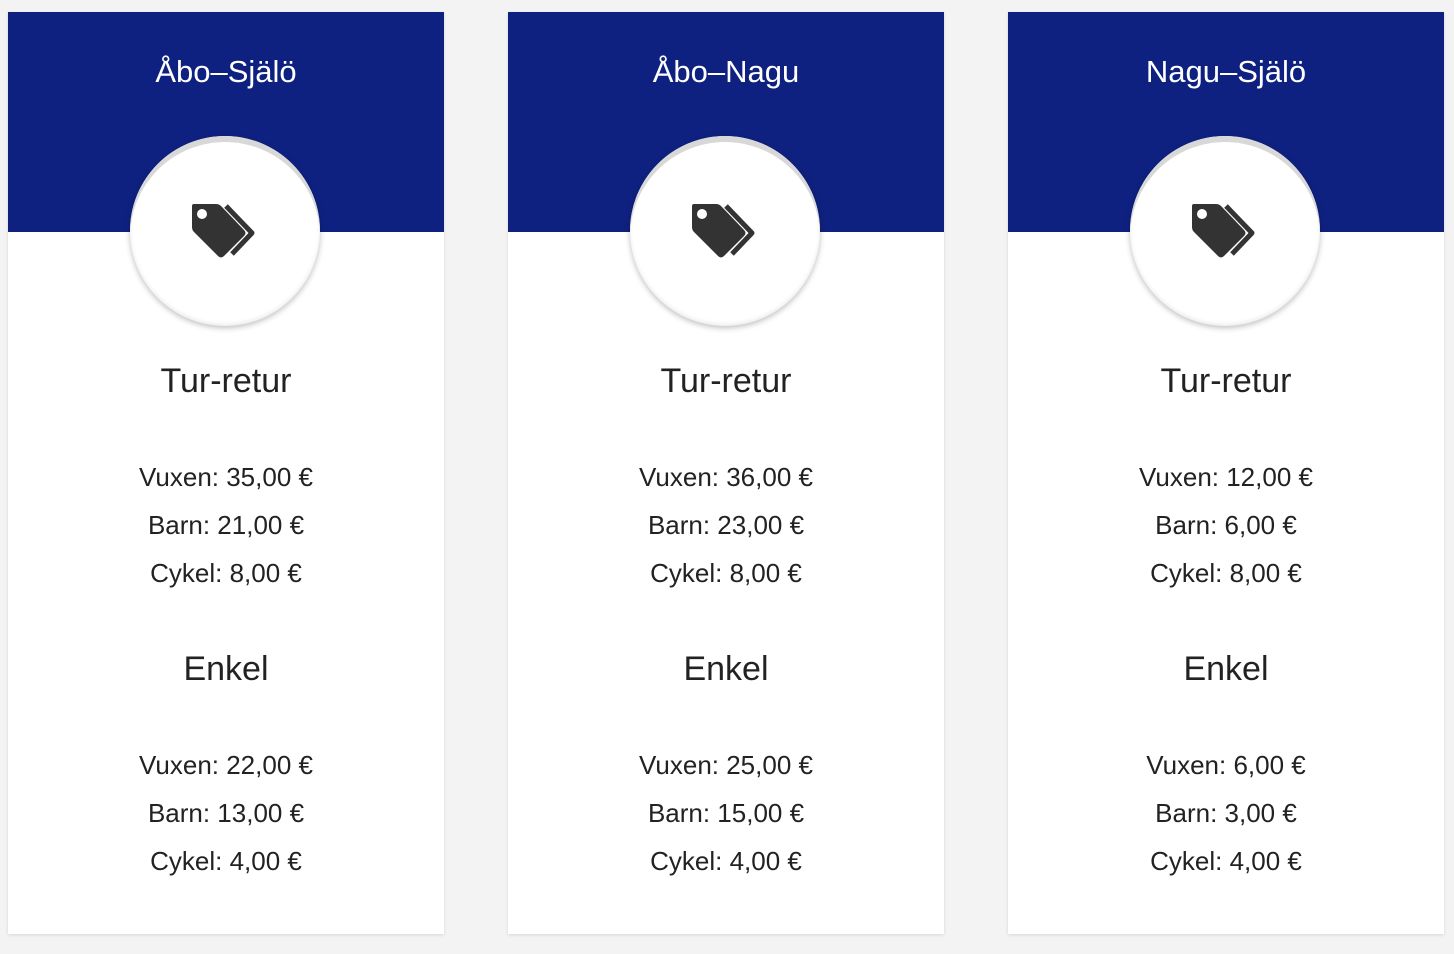 The width and height of the screenshot is (1454, 954). Describe the element at coordinates (226, 765) in the screenshot. I see `single-adult-price: Vuxen: 22,00 €` at that location.